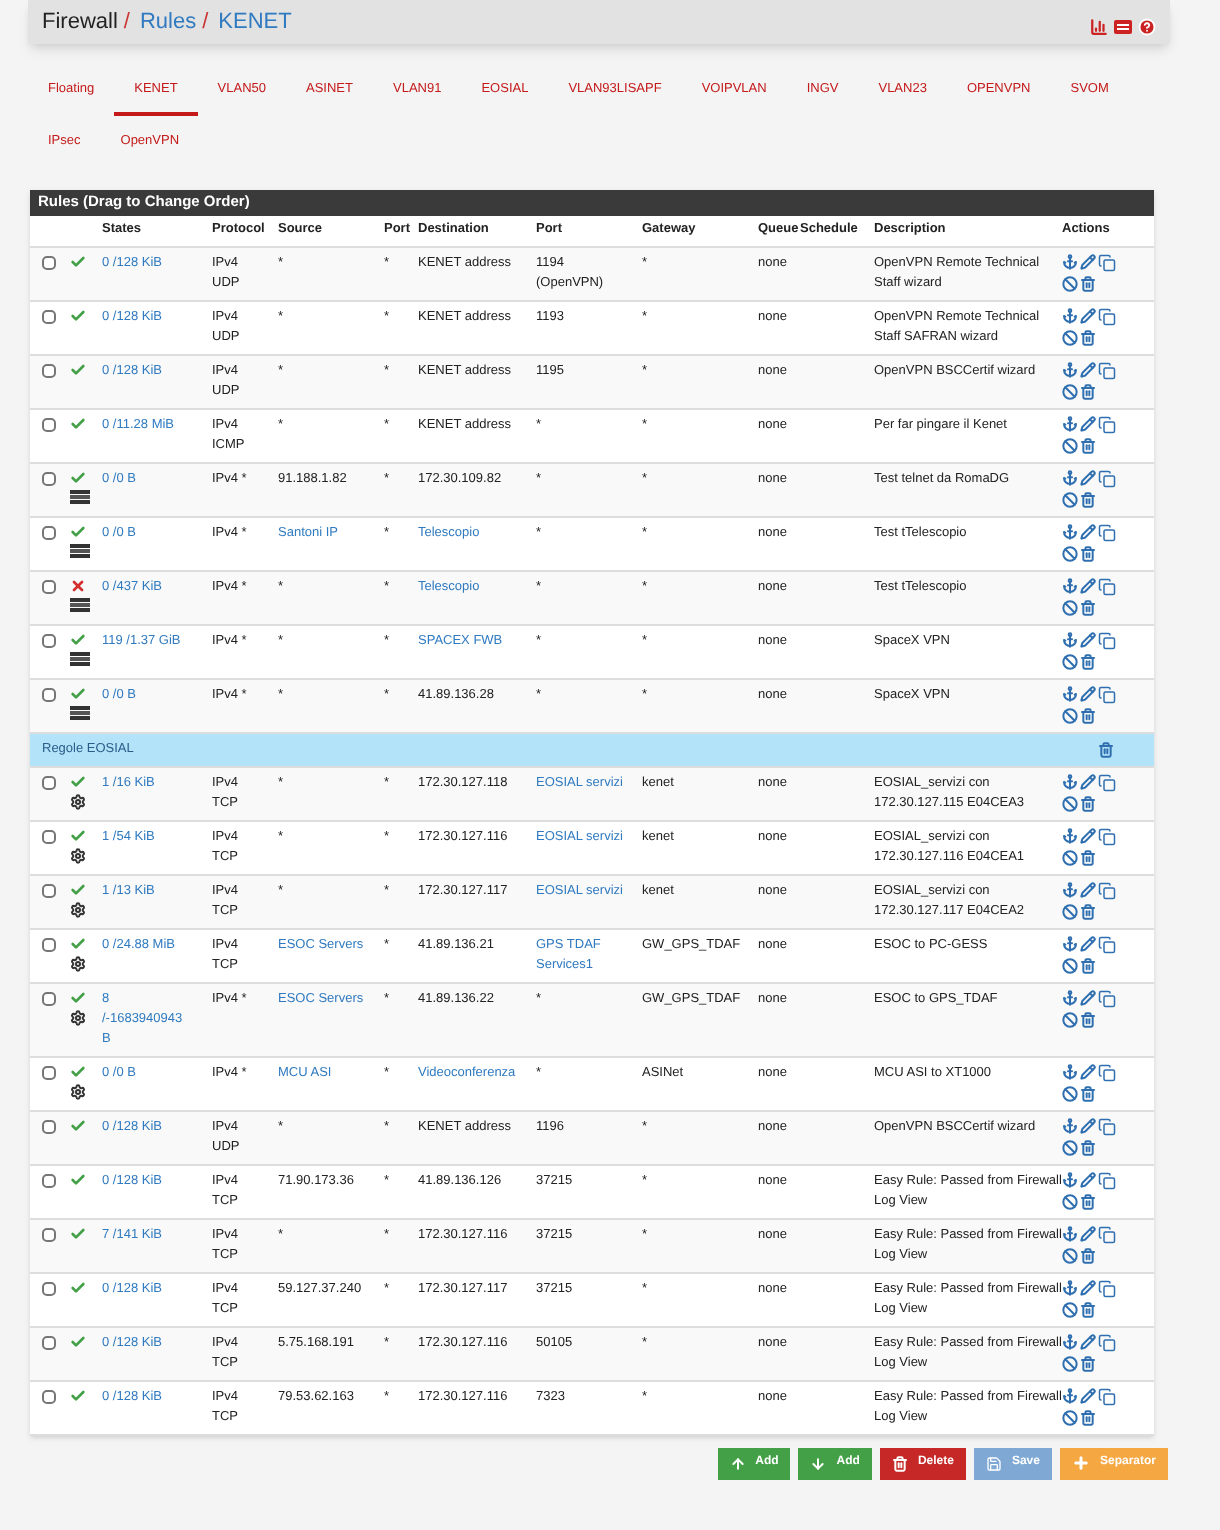  What do you see at coordinates (255, 22) in the screenshot?
I see `breadcrumb-link: KENET` at bounding box center [255, 22].